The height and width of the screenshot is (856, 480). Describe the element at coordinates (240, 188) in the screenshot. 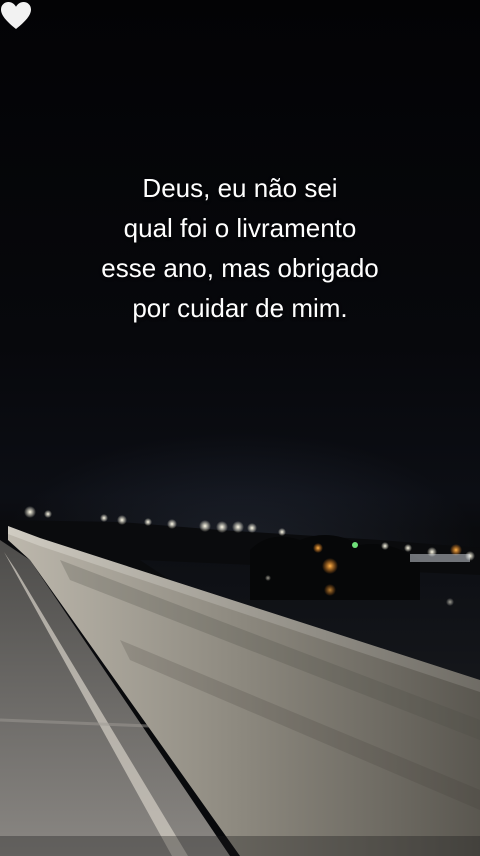

I see `caption-line-1: Deus, eu não sei` at that location.